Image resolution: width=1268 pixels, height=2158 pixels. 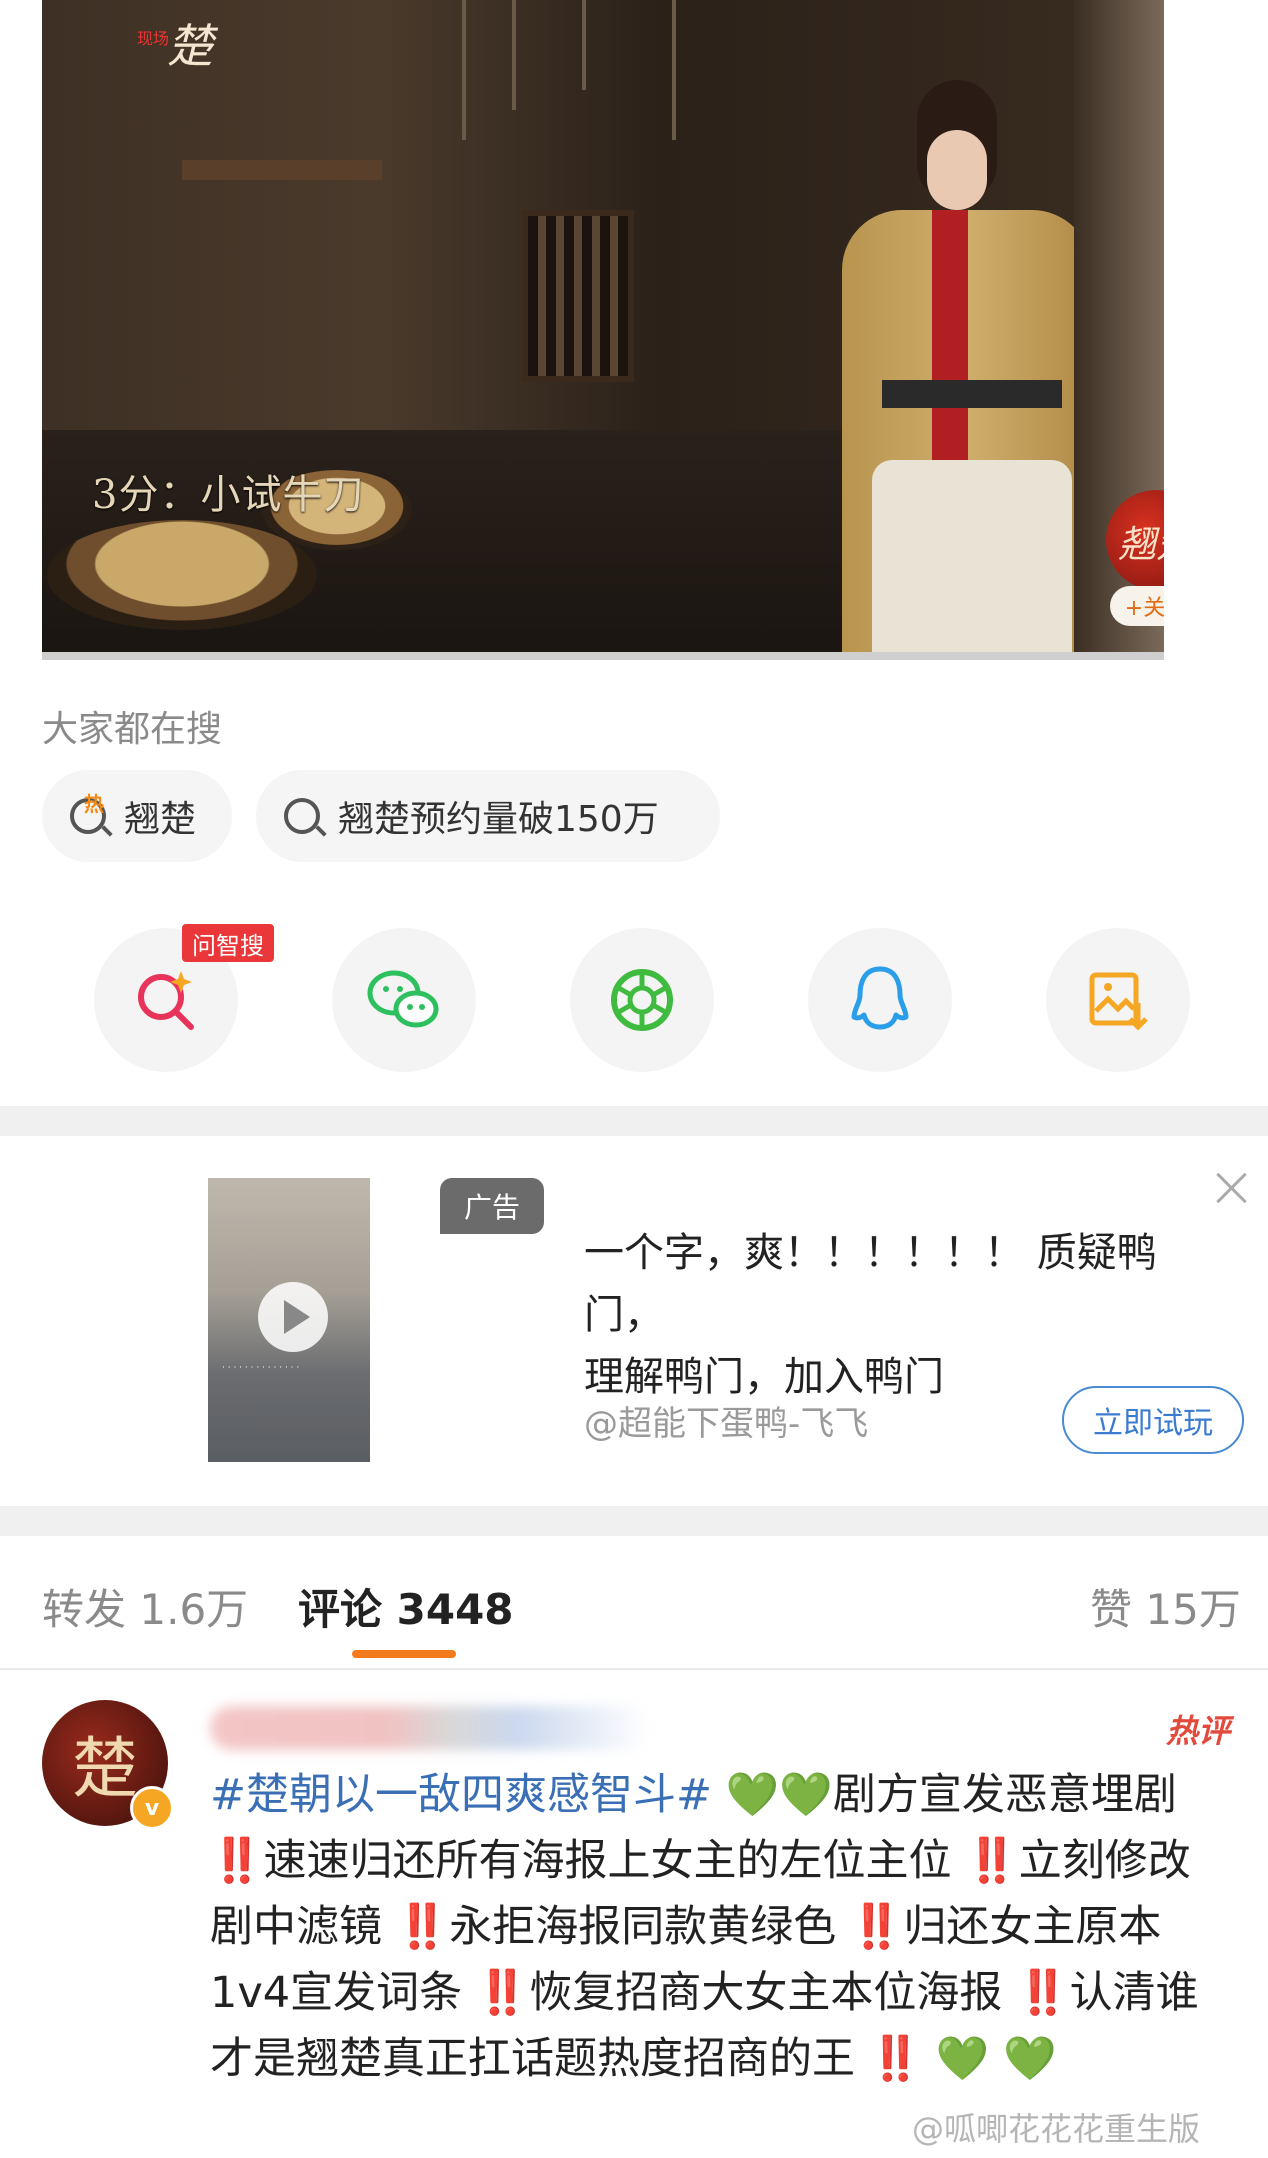 I want to click on actor-figure, so click(x=962, y=360).